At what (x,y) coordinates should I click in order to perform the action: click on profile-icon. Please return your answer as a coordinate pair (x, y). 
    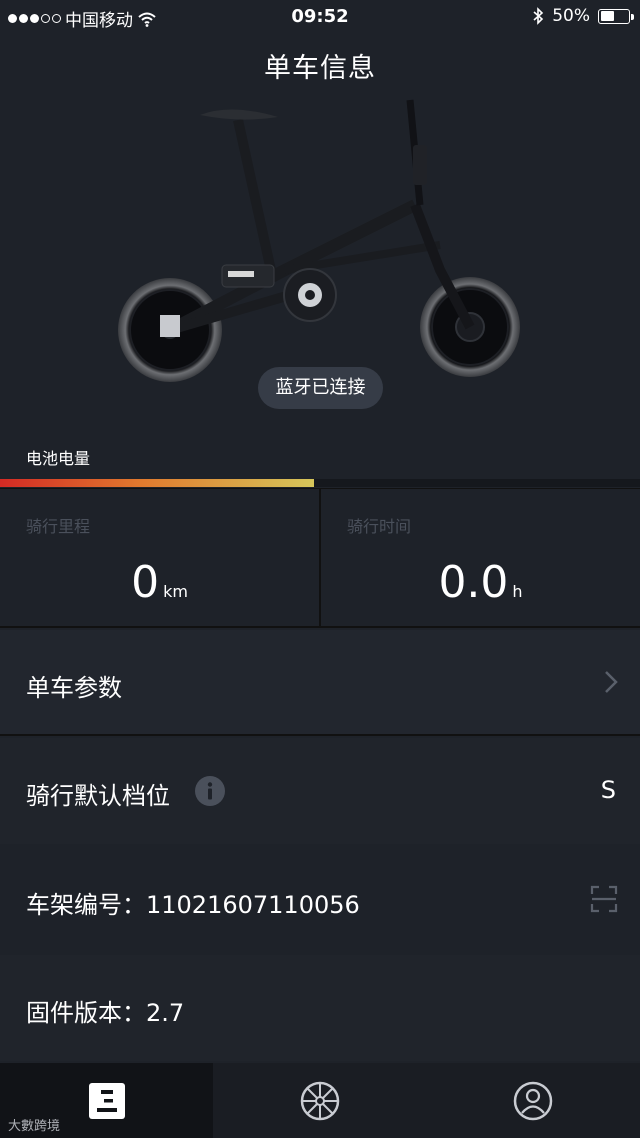
    Looking at the image, I should click on (533, 1100).